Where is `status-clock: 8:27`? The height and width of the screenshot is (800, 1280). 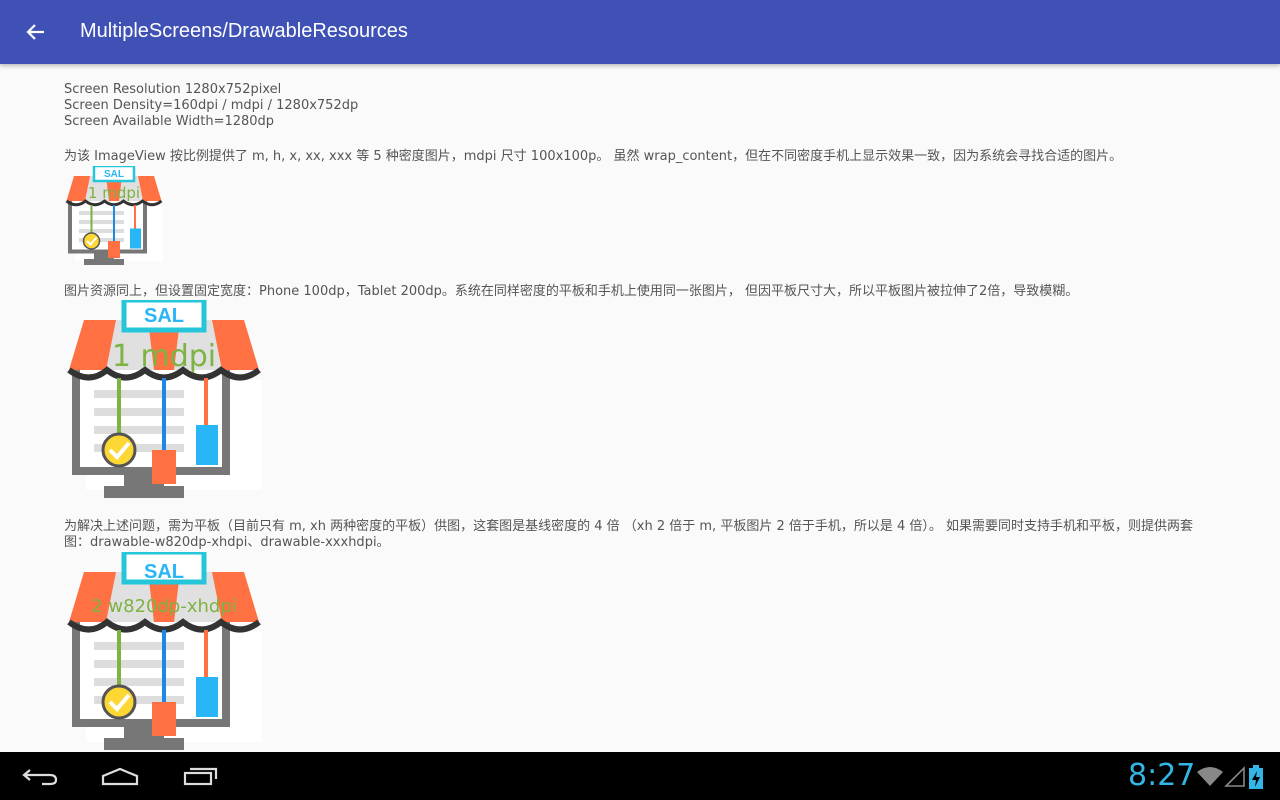 status-clock: 8:27 is located at coordinates (1162, 775).